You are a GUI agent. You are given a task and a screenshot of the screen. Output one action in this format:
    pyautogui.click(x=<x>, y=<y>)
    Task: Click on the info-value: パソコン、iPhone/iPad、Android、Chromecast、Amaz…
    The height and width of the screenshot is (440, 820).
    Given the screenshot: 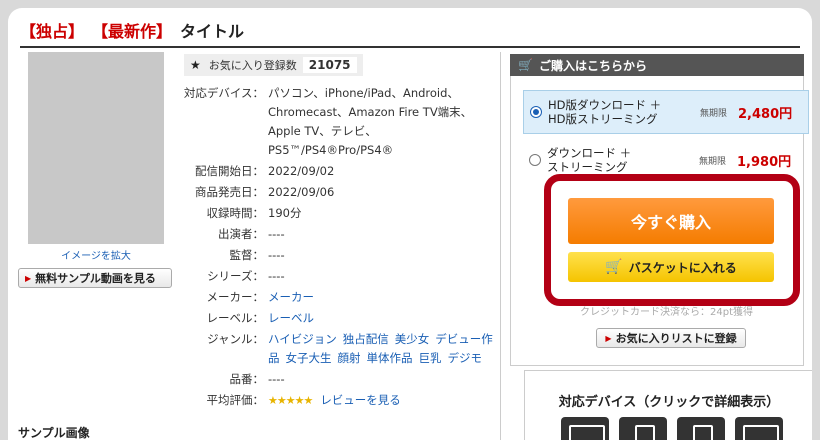 What is the action you would take?
    pyautogui.click(x=370, y=121)
    